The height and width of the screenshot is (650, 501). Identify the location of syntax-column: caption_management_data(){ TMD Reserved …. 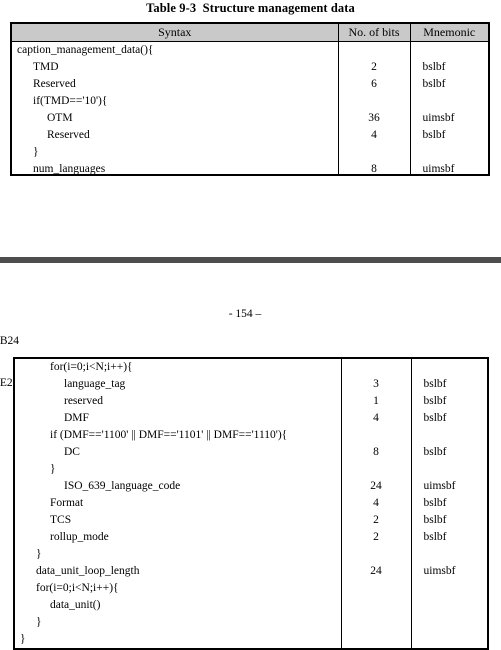
(174, 108).